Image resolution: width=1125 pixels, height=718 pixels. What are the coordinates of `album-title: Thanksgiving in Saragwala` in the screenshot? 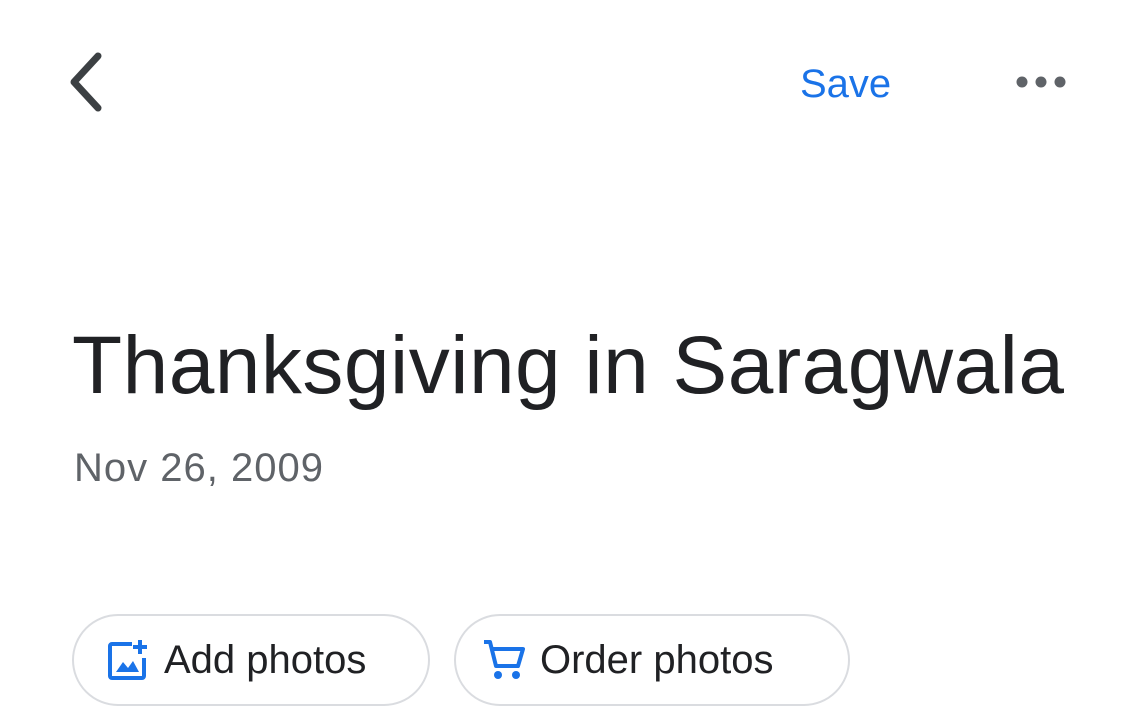 It's located at (568, 366).